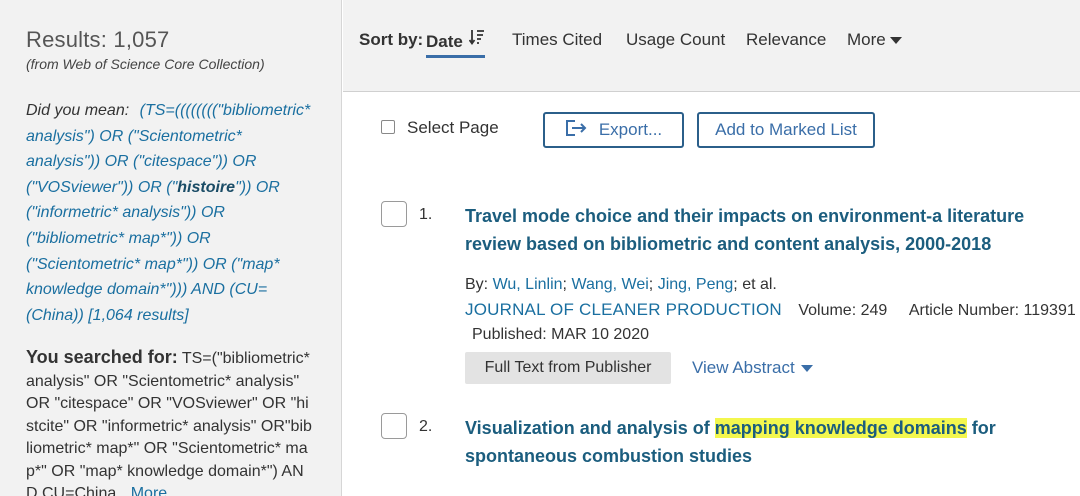 The image size is (1080, 496). Describe the element at coordinates (843, 310) in the screenshot. I see `volume: Volume: 249` at that location.